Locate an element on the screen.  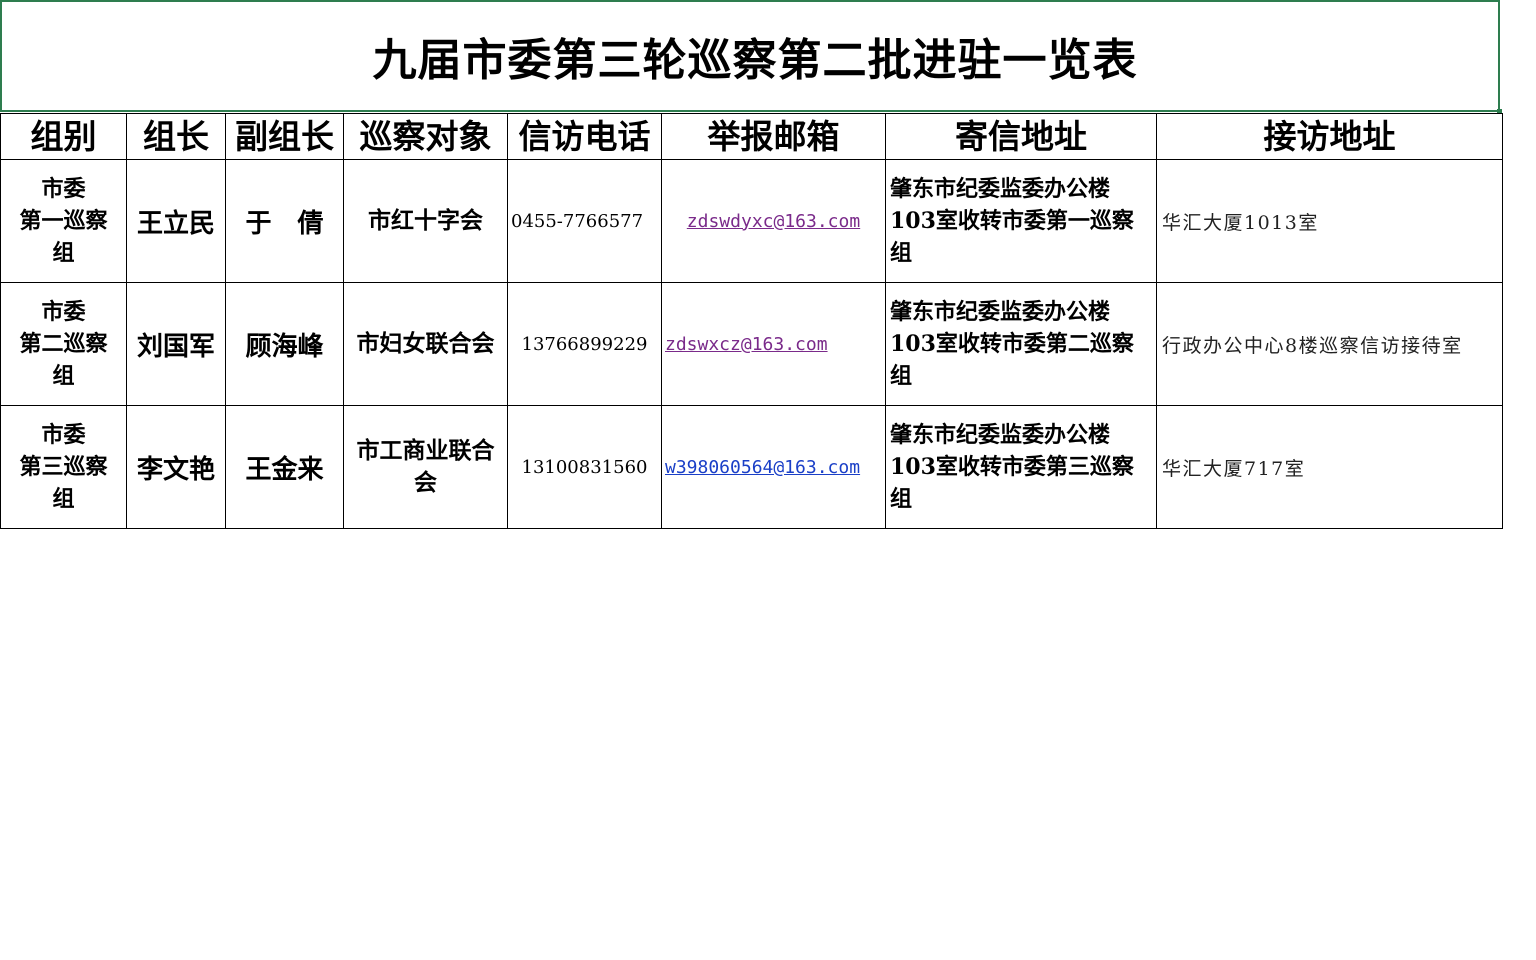
group-line: 第三巡察 is located at coordinates (63, 467).